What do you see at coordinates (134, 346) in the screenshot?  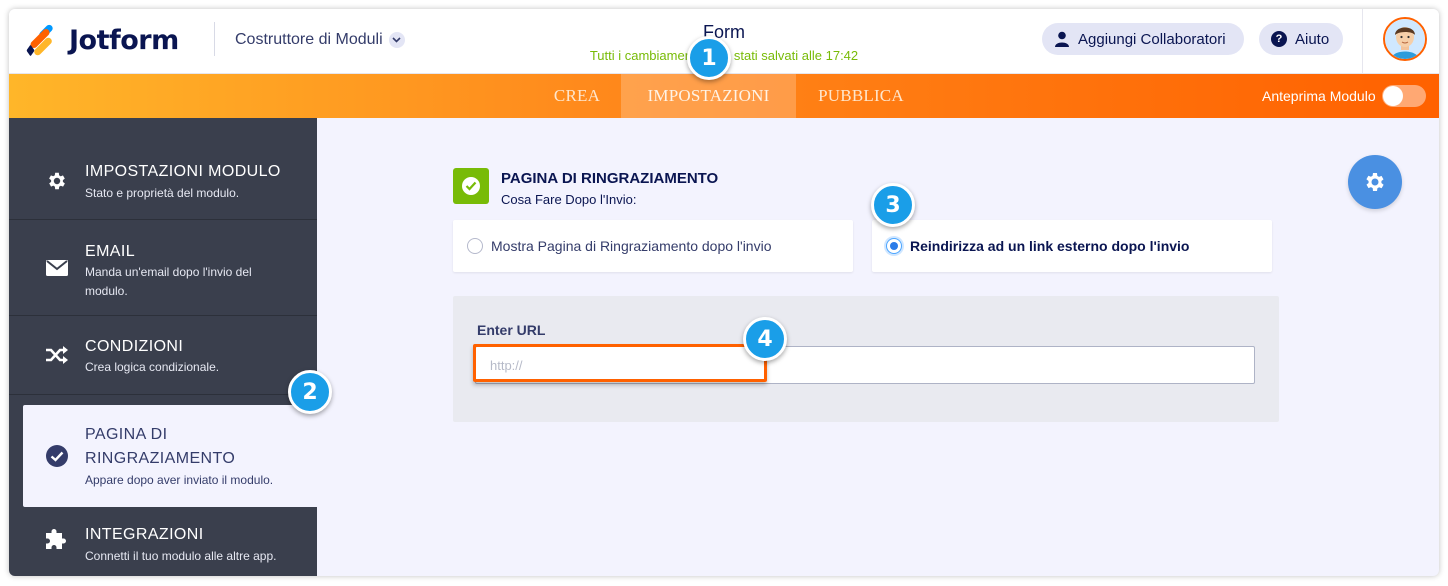 I see `sidebar-item-title: CONDIZIONI` at bounding box center [134, 346].